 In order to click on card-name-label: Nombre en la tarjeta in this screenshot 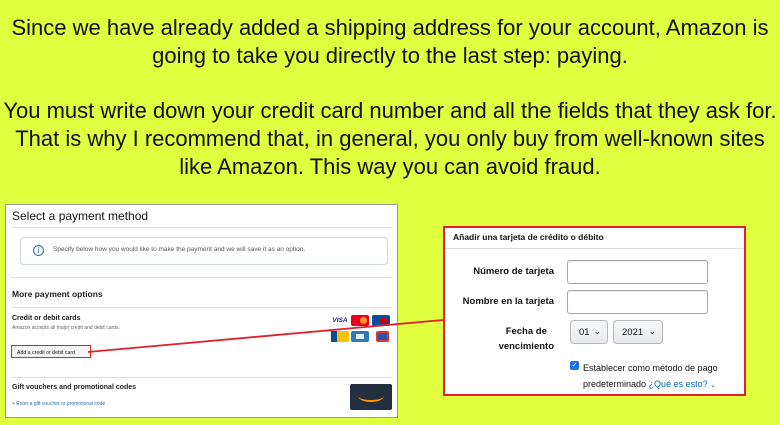, I will do `click(508, 301)`.